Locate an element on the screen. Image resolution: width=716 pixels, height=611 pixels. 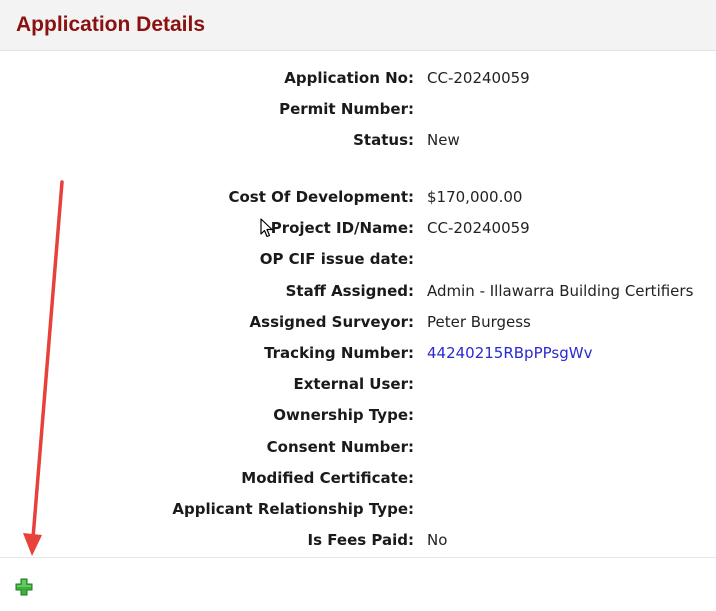
detail-label: Status: is located at coordinates (383, 140).